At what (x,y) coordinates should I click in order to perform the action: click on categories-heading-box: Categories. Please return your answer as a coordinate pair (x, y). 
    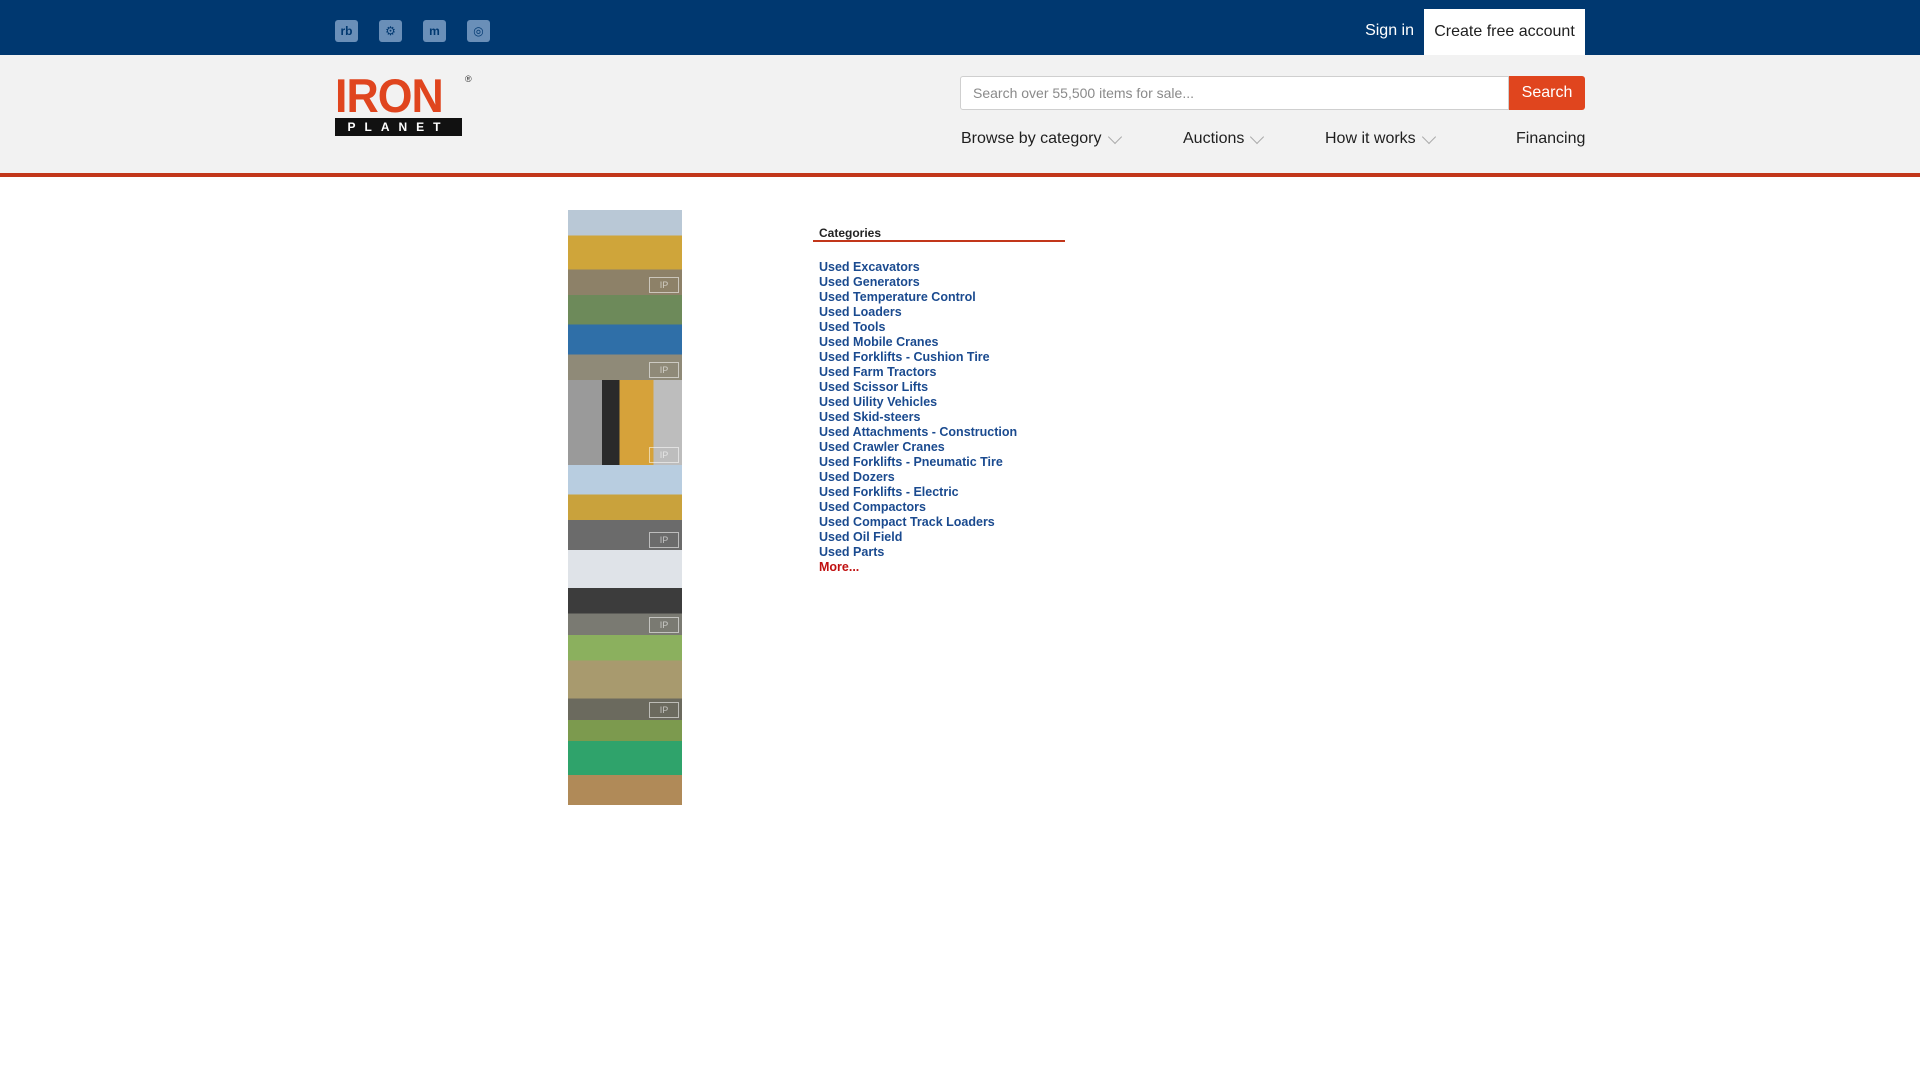
    Looking at the image, I should click on (939, 227).